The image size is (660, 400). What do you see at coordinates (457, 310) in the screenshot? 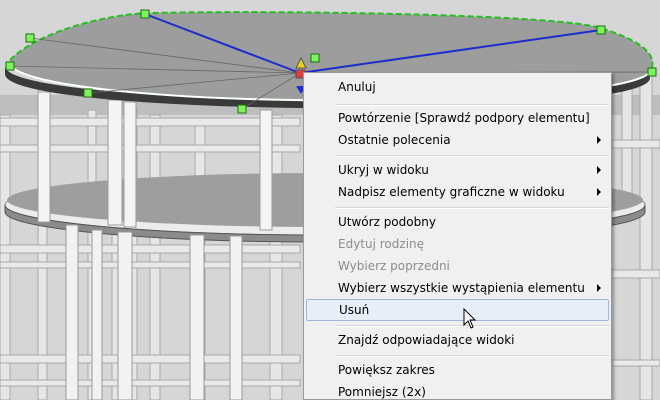
I see `menu-item-delete: Usuń` at bounding box center [457, 310].